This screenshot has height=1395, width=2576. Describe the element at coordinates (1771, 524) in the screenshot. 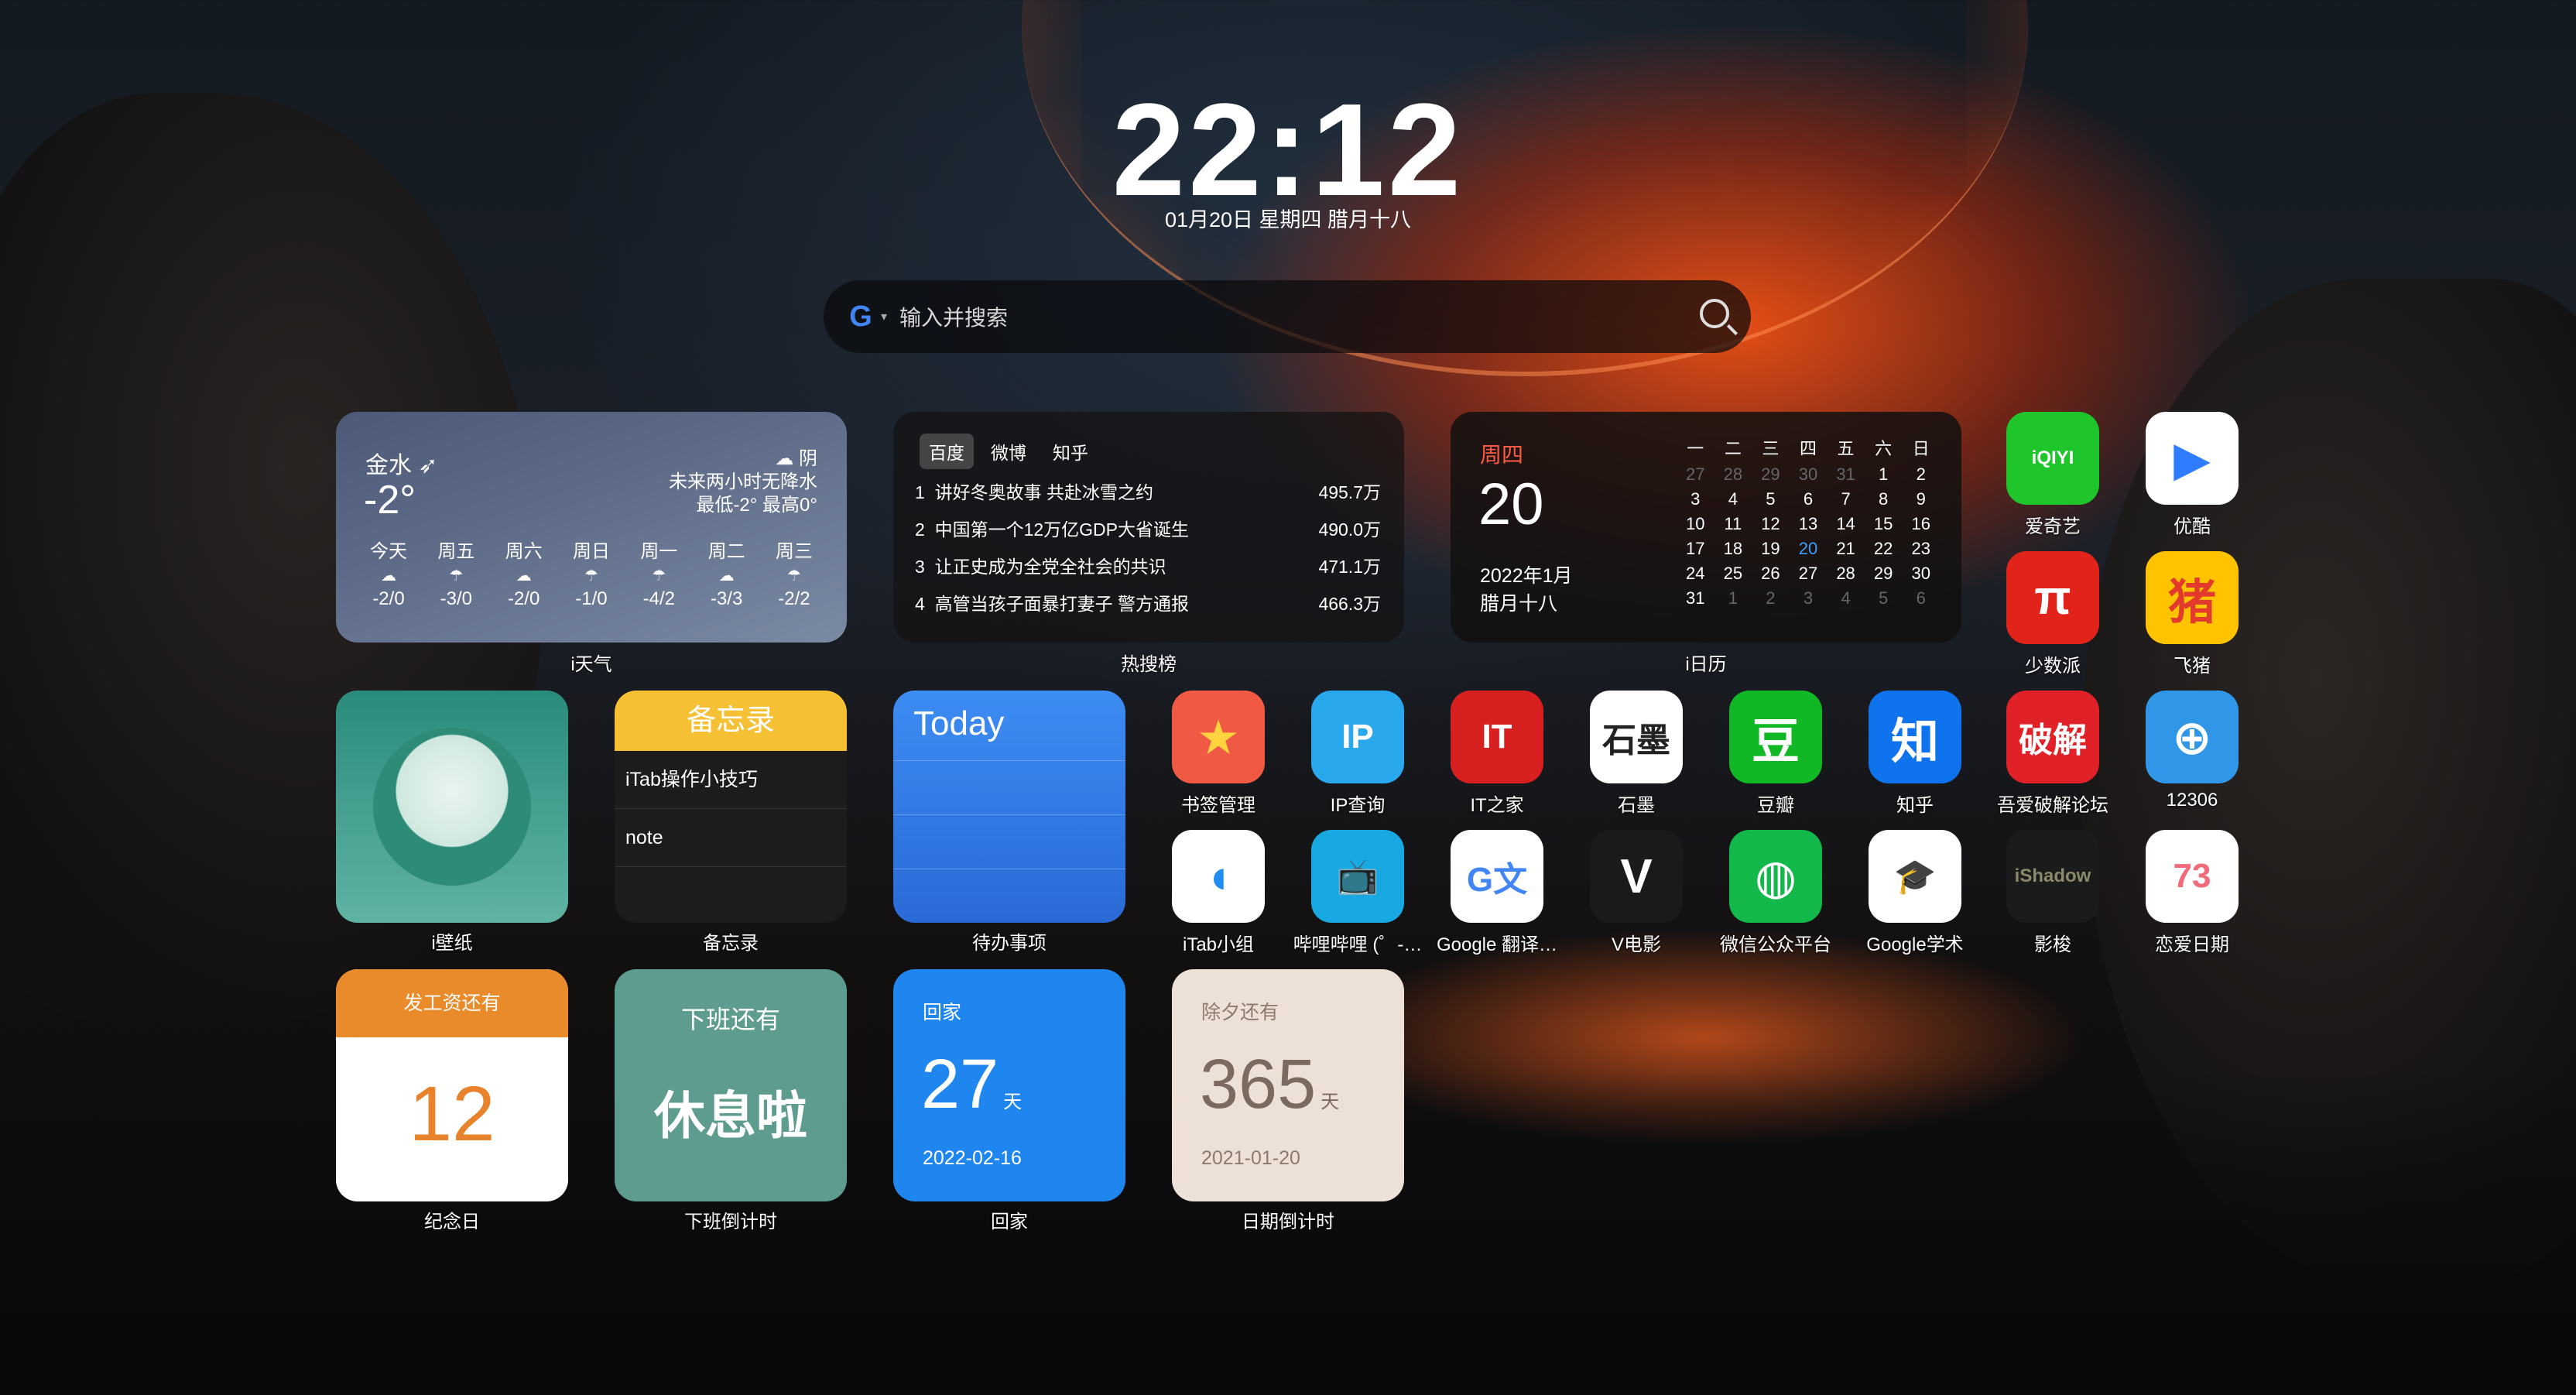

I see `calendar-date: 12` at that location.